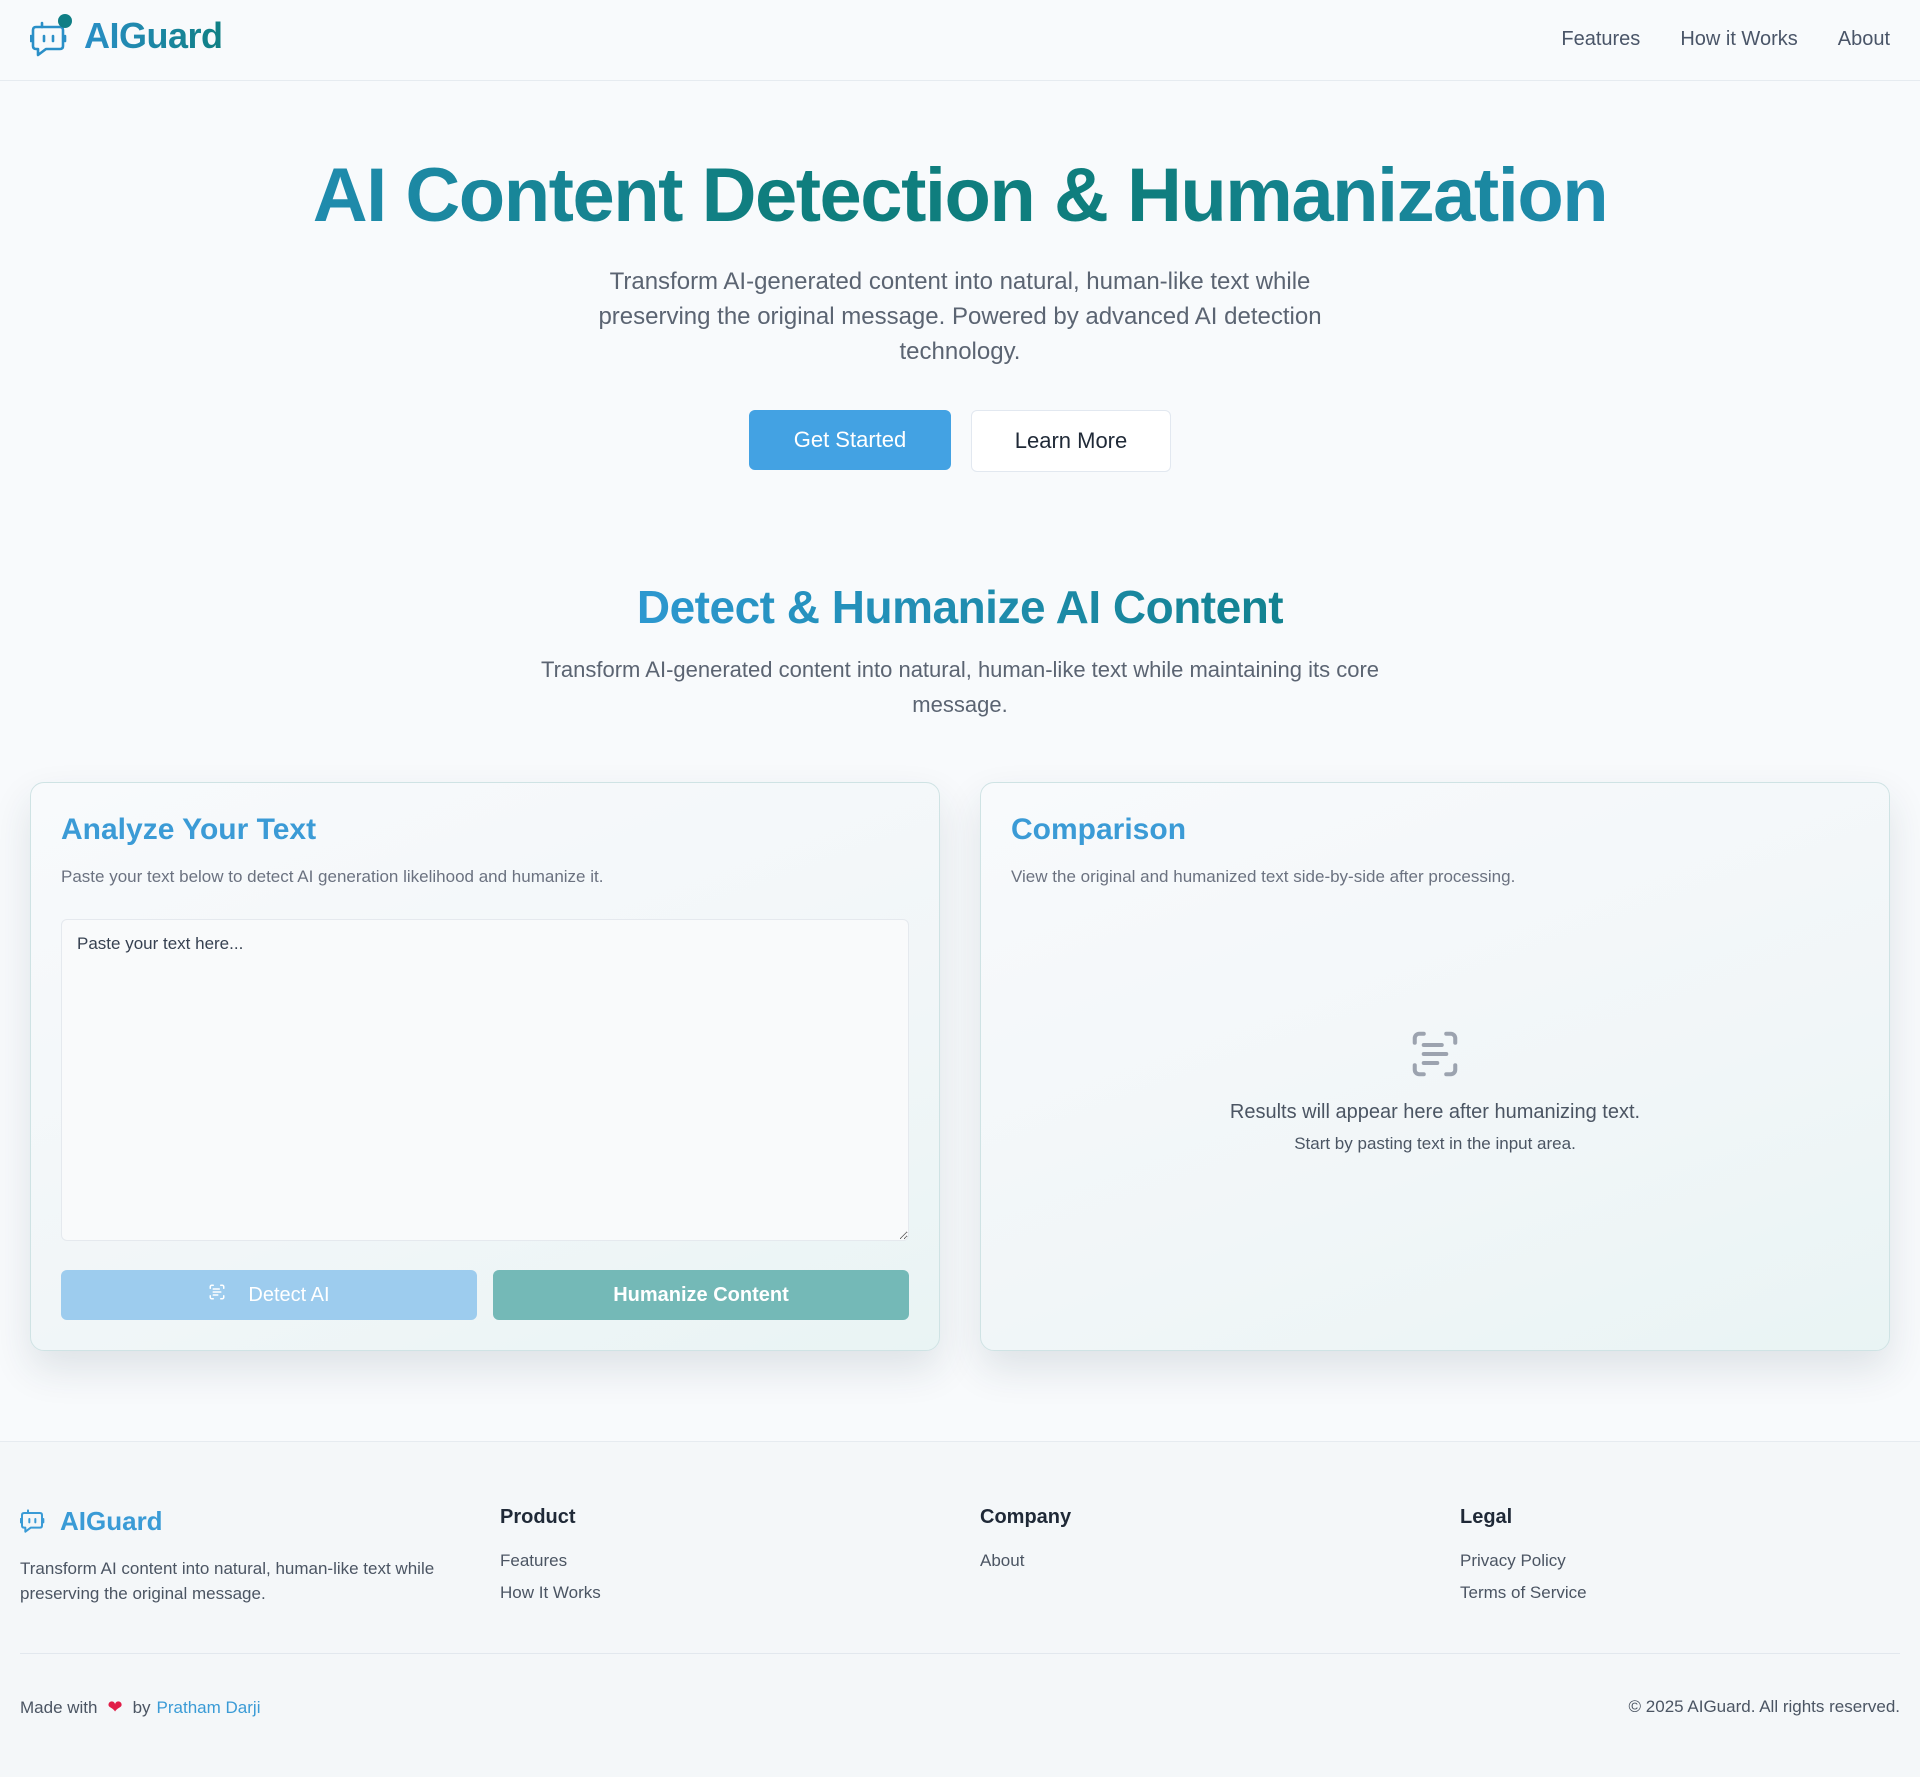 Image resolution: width=1920 pixels, height=1777 pixels. What do you see at coordinates (115, 1707) in the screenshot?
I see `heart-icon: ❤` at bounding box center [115, 1707].